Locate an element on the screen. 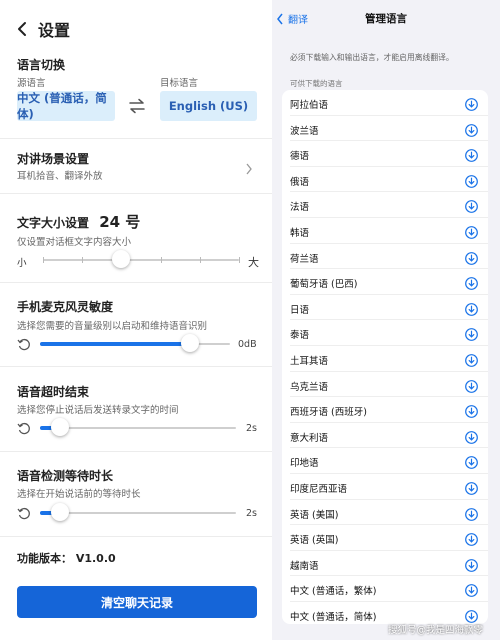  language-name: 荷兰语 is located at coordinates (304, 259).